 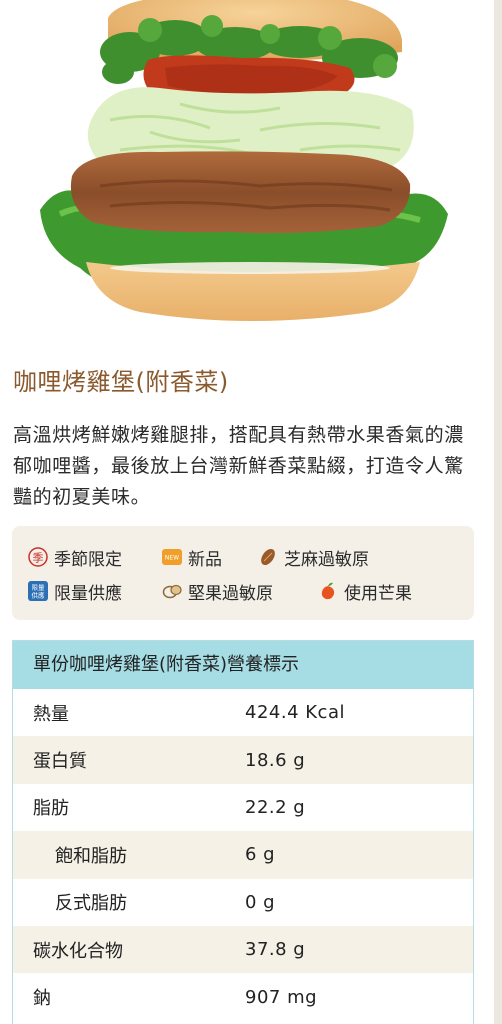 What do you see at coordinates (51, 809) in the screenshot?
I see `nutrition-label: 脂肪` at bounding box center [51, 809].